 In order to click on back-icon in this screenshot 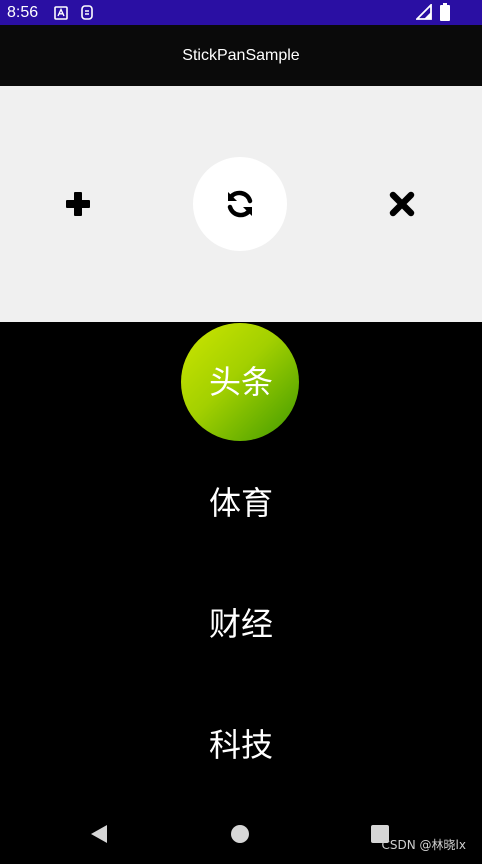, I will do `click(99, 834)`.